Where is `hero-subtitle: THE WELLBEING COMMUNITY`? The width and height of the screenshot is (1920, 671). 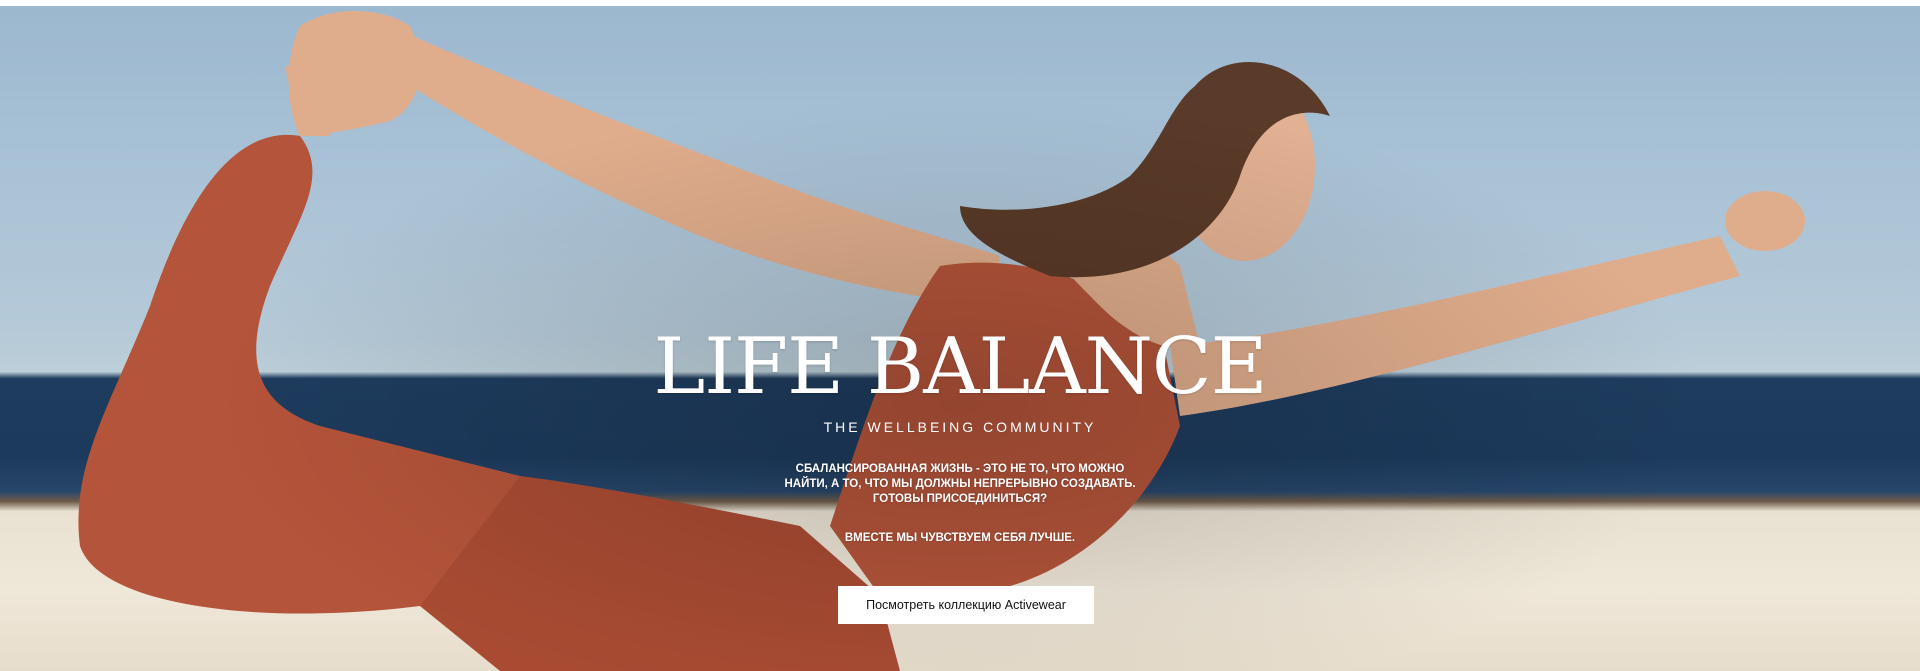 hero-subtitle: THE WELLBEING COMMUNITY is located at coordinates (960, 427).